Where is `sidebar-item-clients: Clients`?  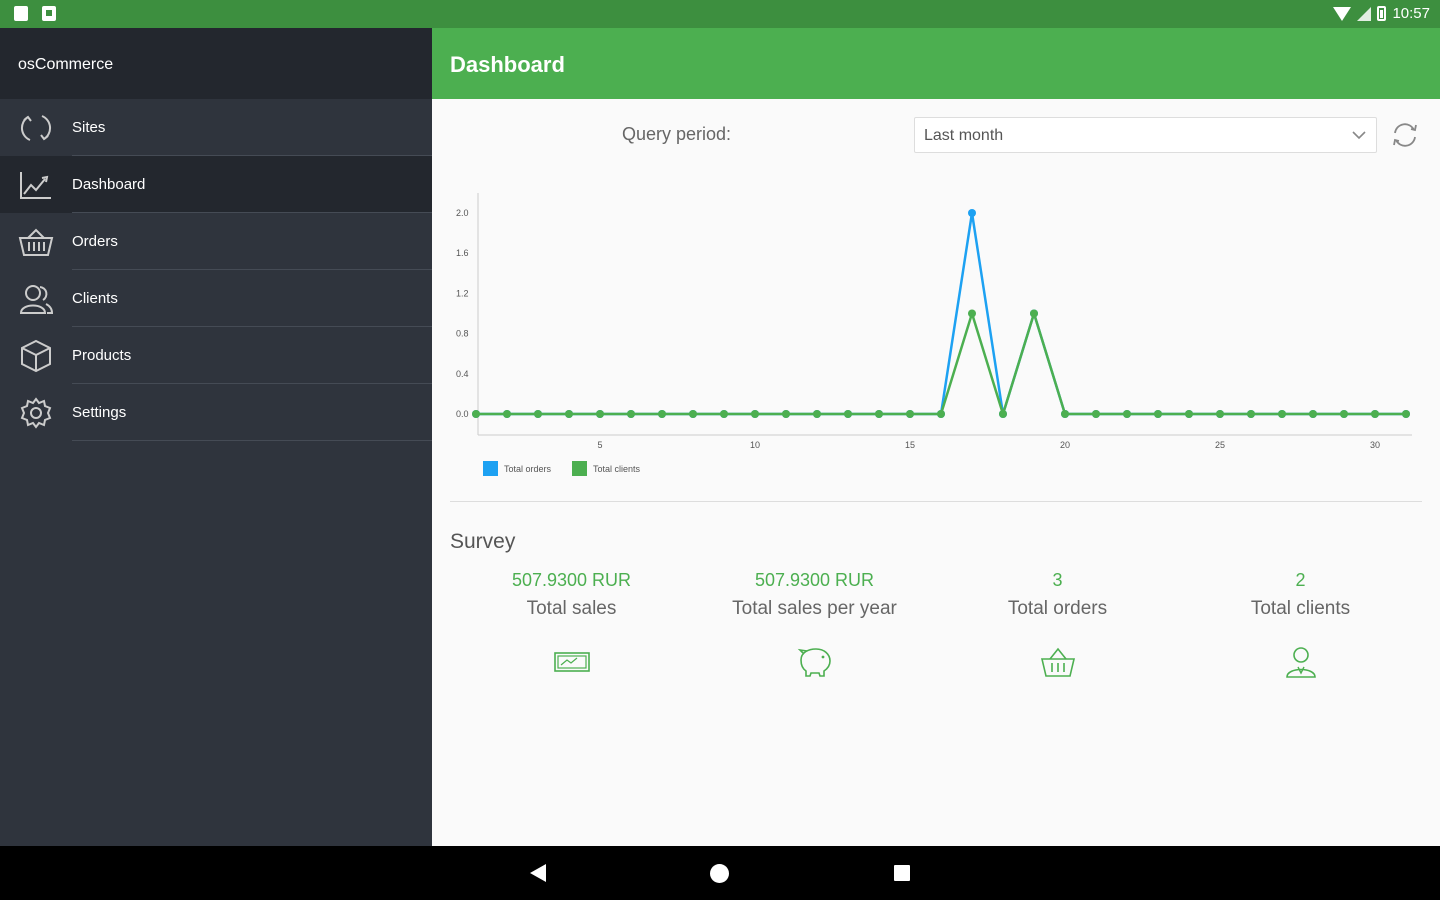 sidebar-item-clients: Clients is located at coordinates (216, 298).